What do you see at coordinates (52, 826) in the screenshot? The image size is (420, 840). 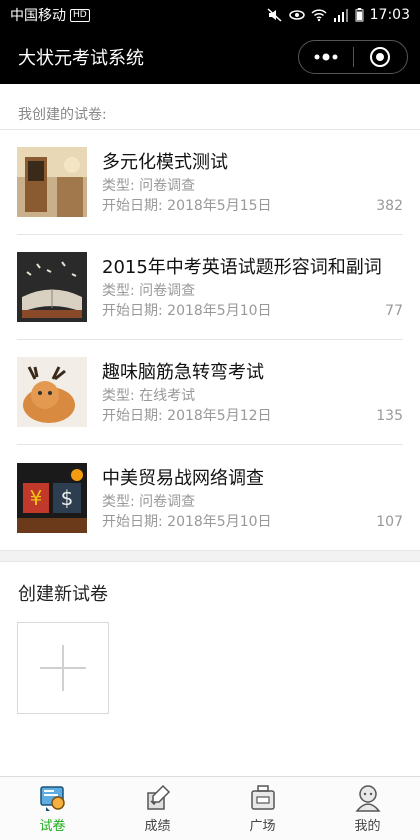 I see `tab-label: 试卷` at bounding box center [52, 826].